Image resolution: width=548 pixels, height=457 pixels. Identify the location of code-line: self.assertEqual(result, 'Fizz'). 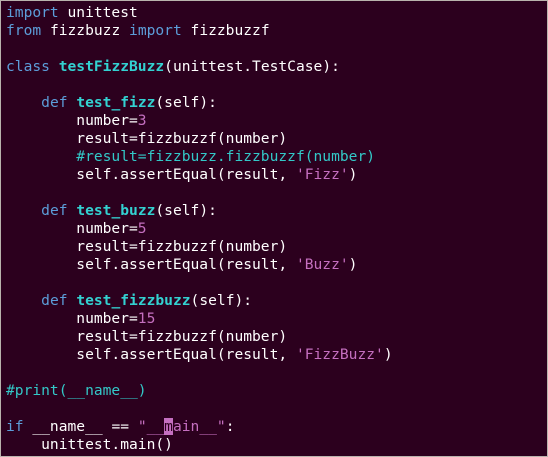
(199, 175).